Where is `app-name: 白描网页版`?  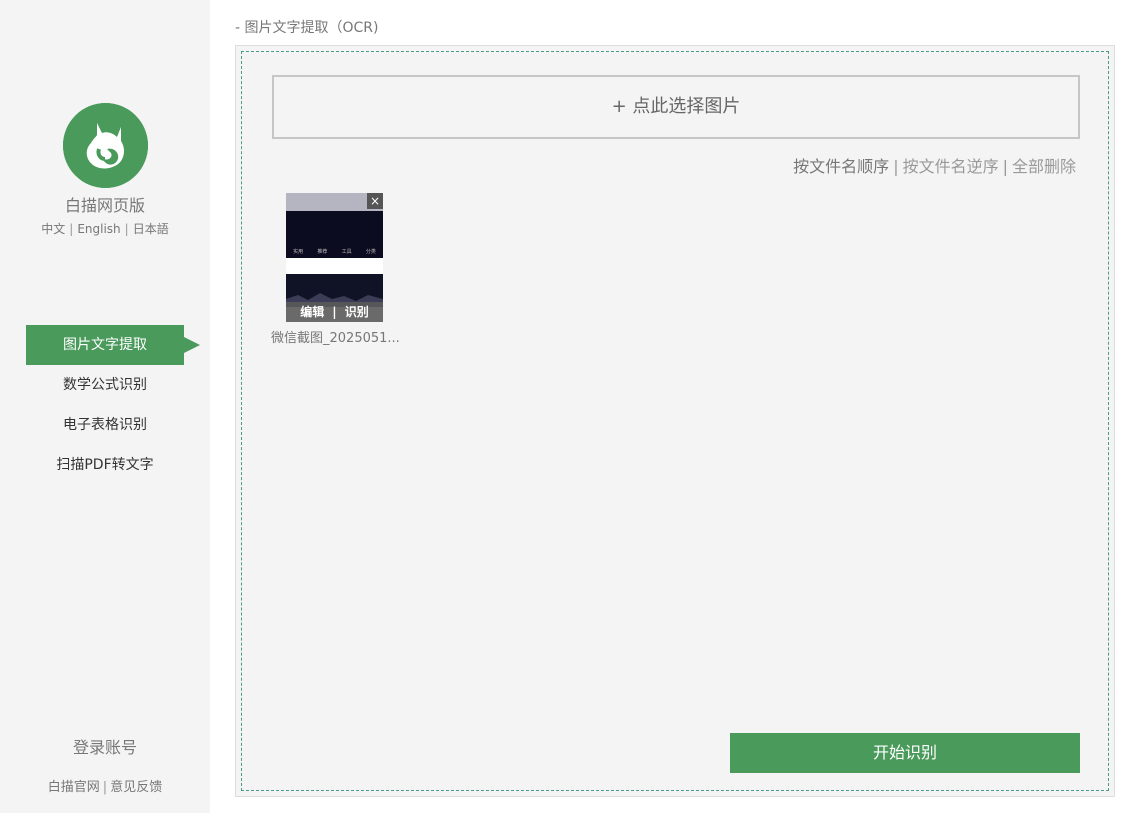
app-name: 白描网页版 is located at coordinates (104, 205).